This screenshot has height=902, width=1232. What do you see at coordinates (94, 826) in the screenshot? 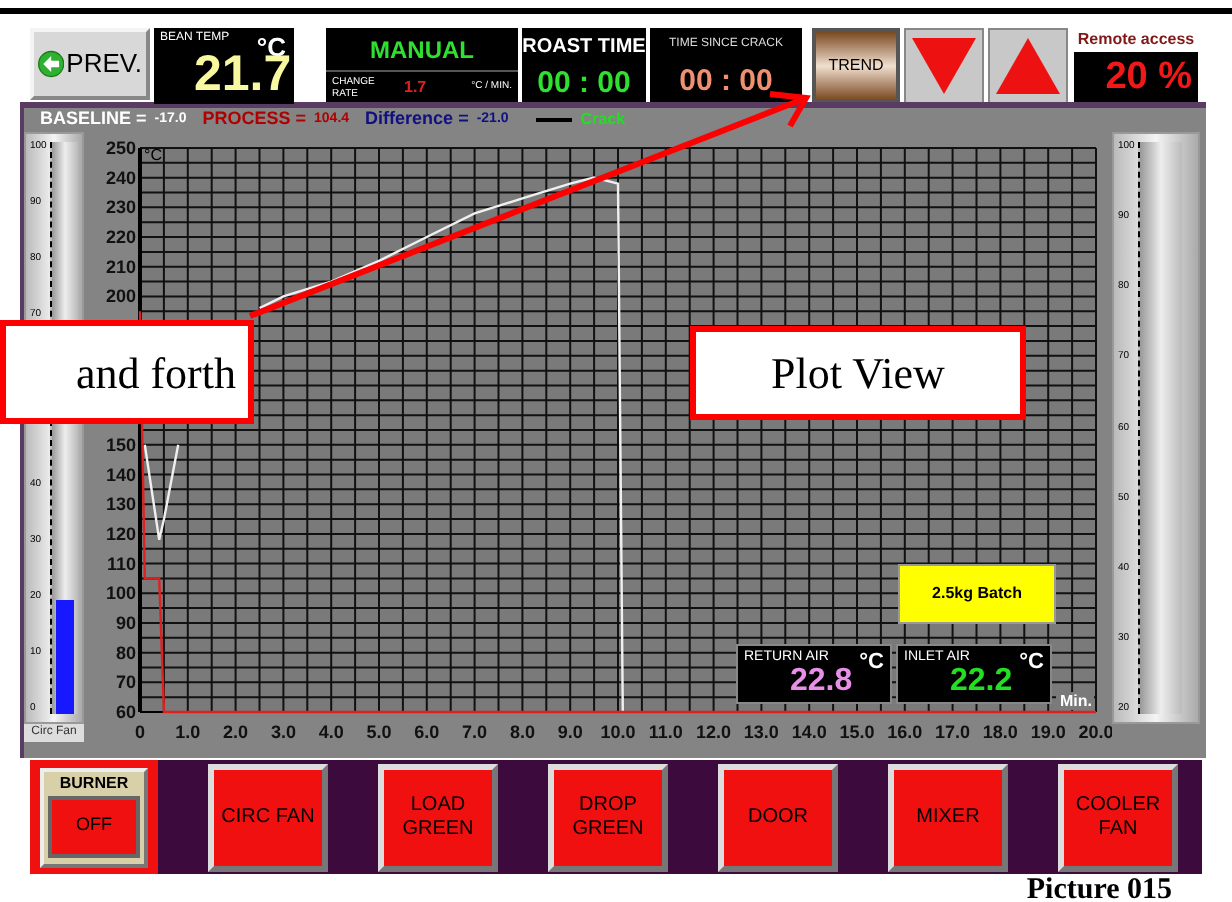
I see `burner-button: OFF` at bounding box center [94, 826].